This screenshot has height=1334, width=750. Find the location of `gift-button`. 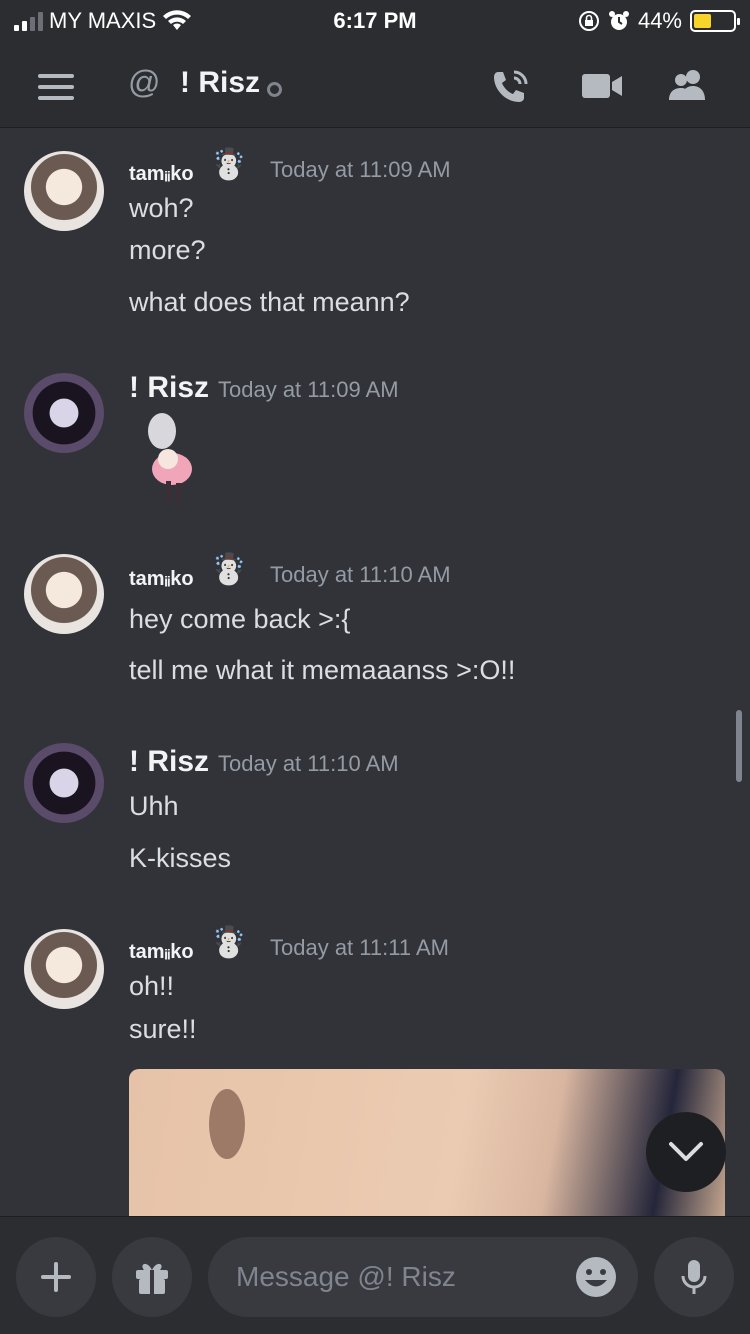

gift-button is located at coordinates (152, 1277).